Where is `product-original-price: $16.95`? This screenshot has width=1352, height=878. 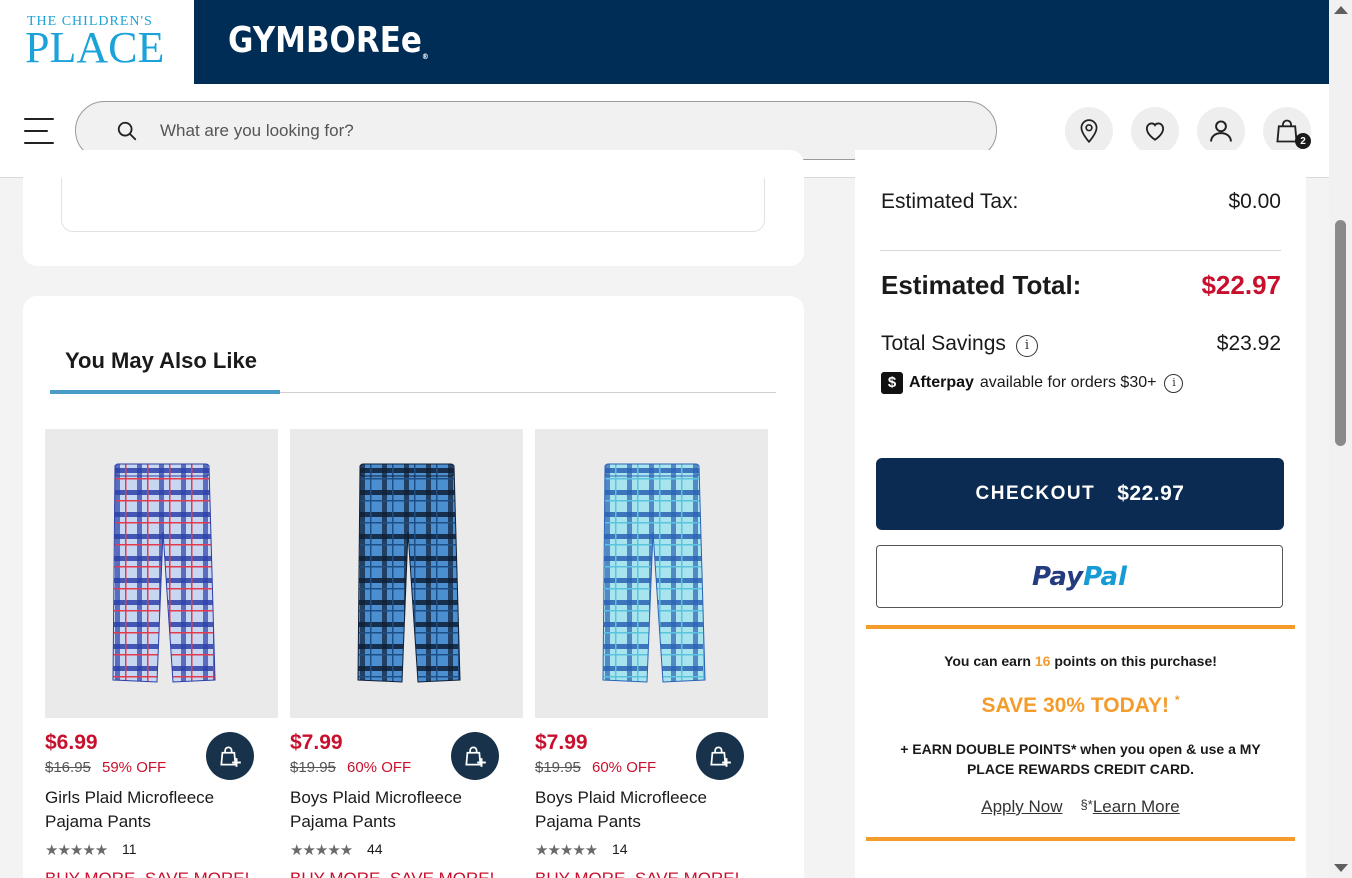 product-original-price: $16.95 is located at coordinates (68, 767).